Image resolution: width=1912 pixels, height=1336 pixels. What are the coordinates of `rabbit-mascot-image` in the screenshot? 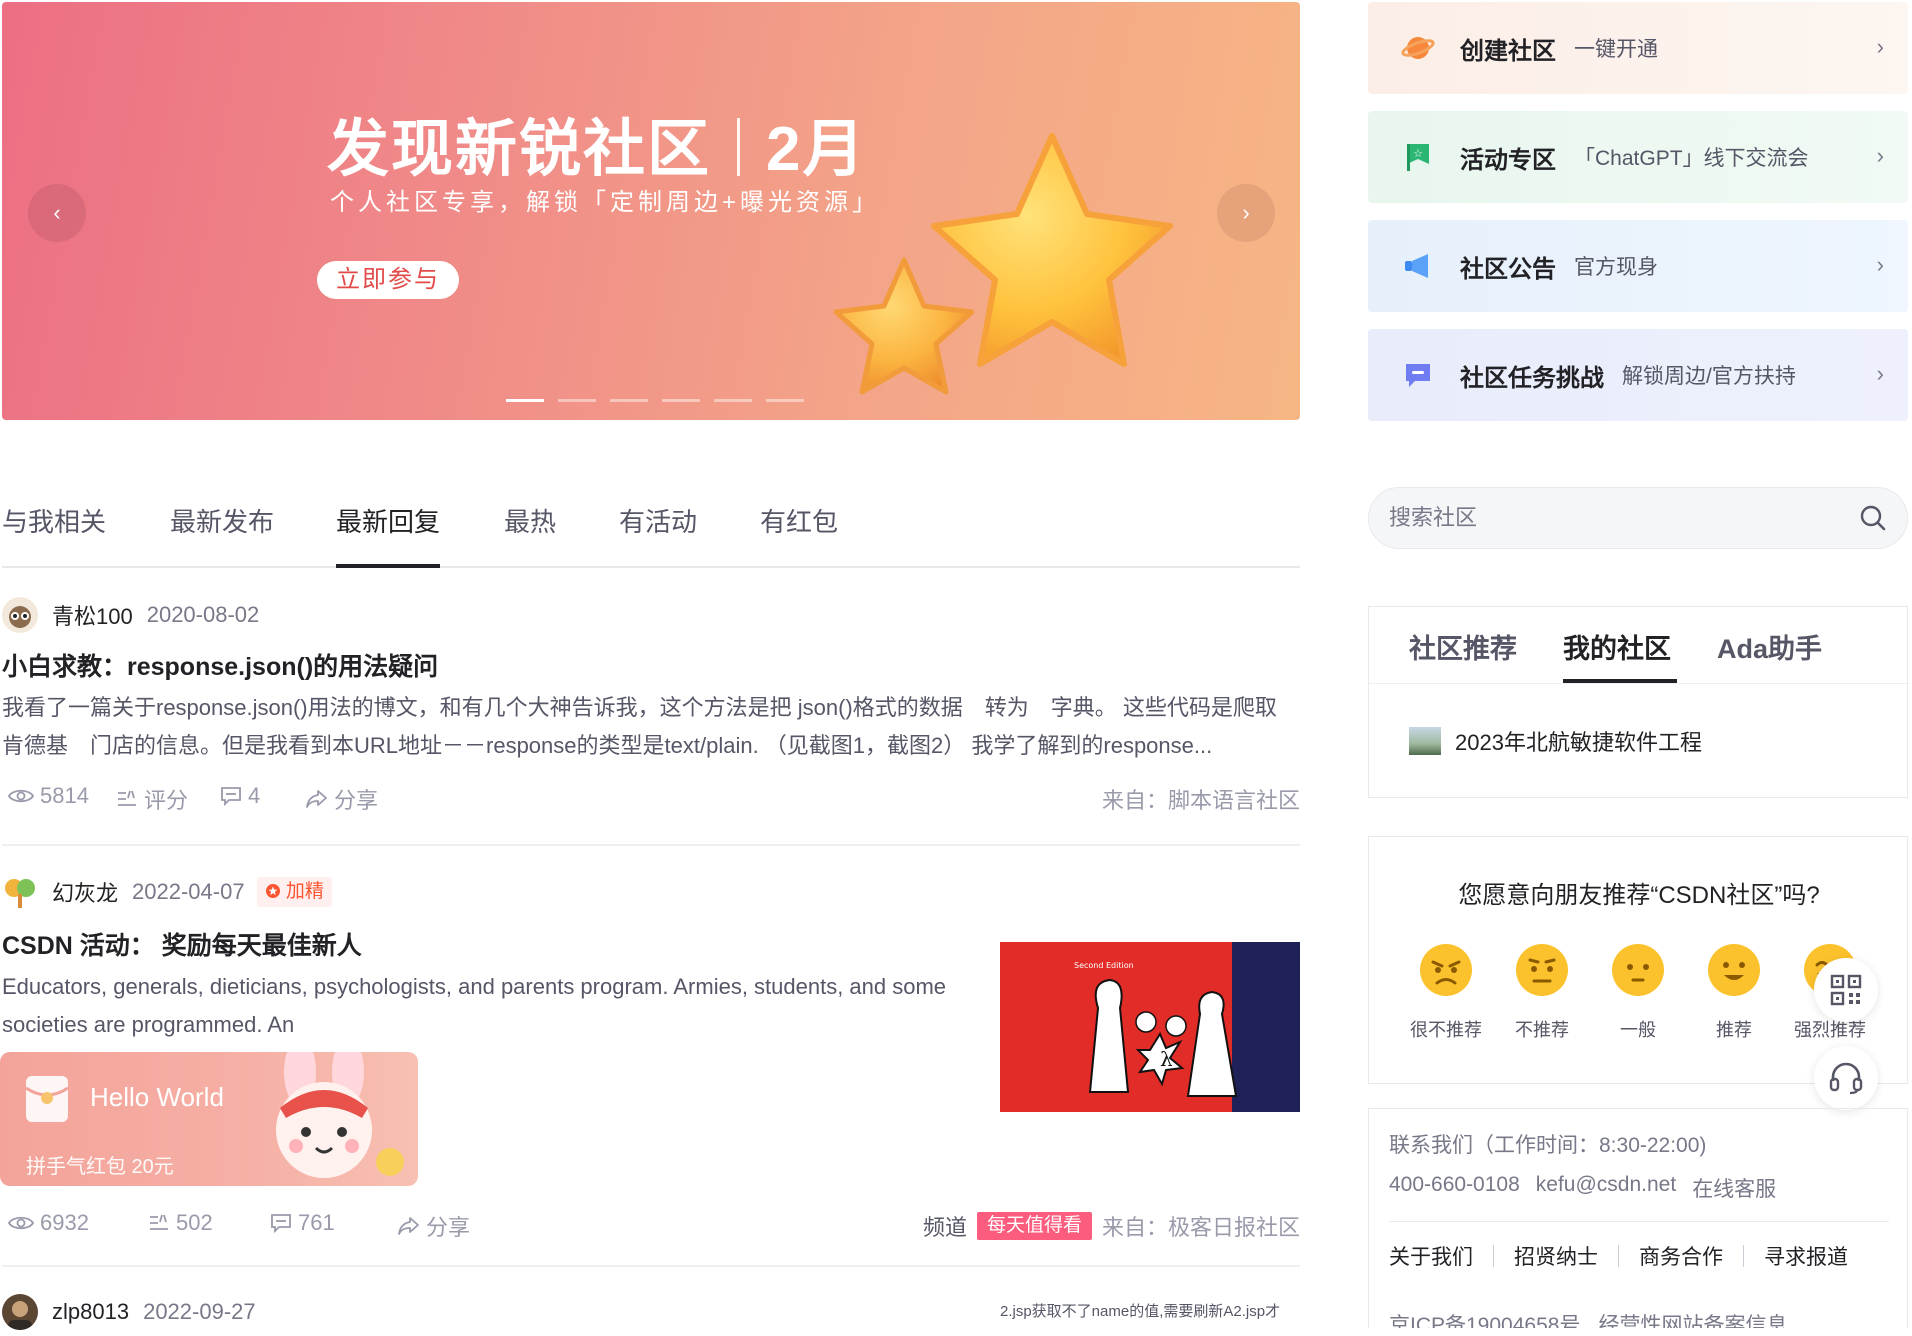 It's located at (340, 1115).